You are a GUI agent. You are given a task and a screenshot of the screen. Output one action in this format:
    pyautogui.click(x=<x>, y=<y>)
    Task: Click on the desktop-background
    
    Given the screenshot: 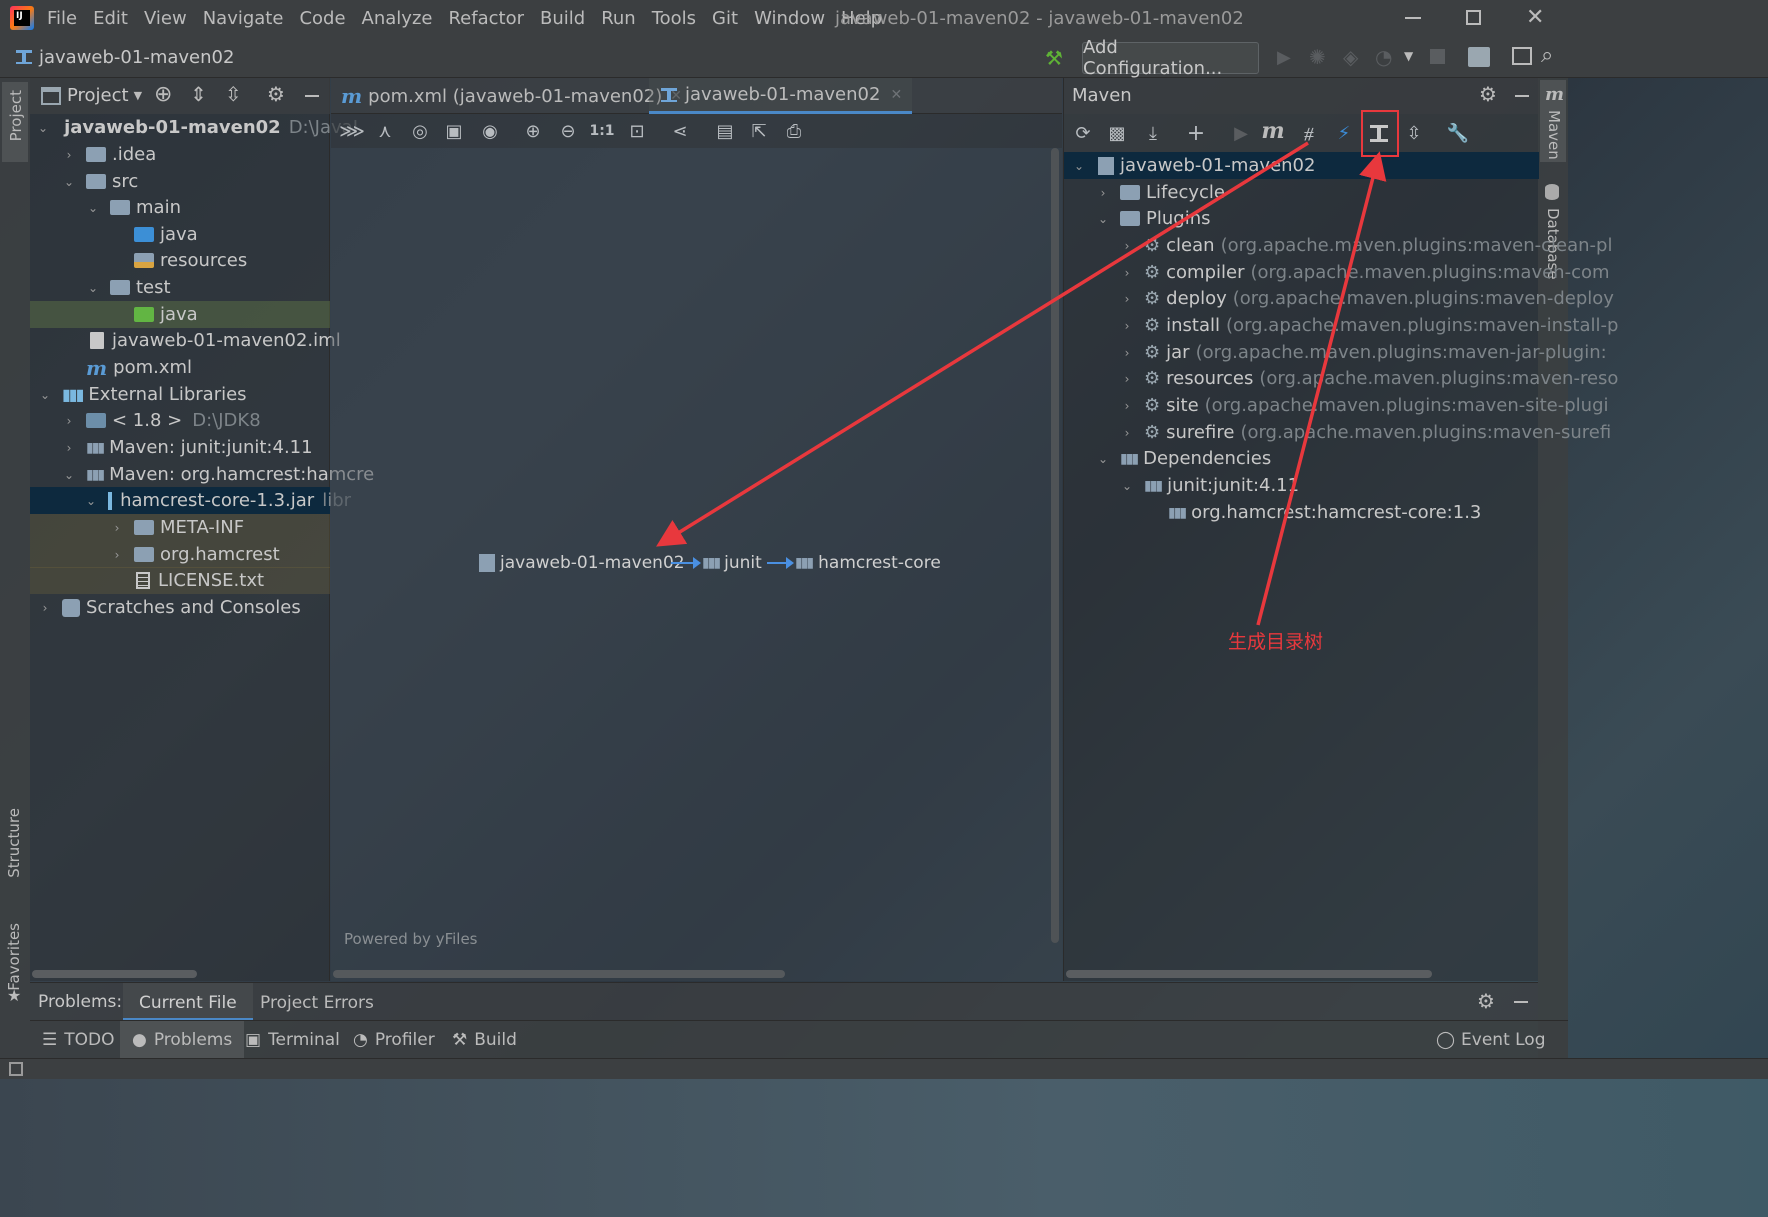 What is the action you would take?
    pyautogui.click(x=884, y=1148)
    